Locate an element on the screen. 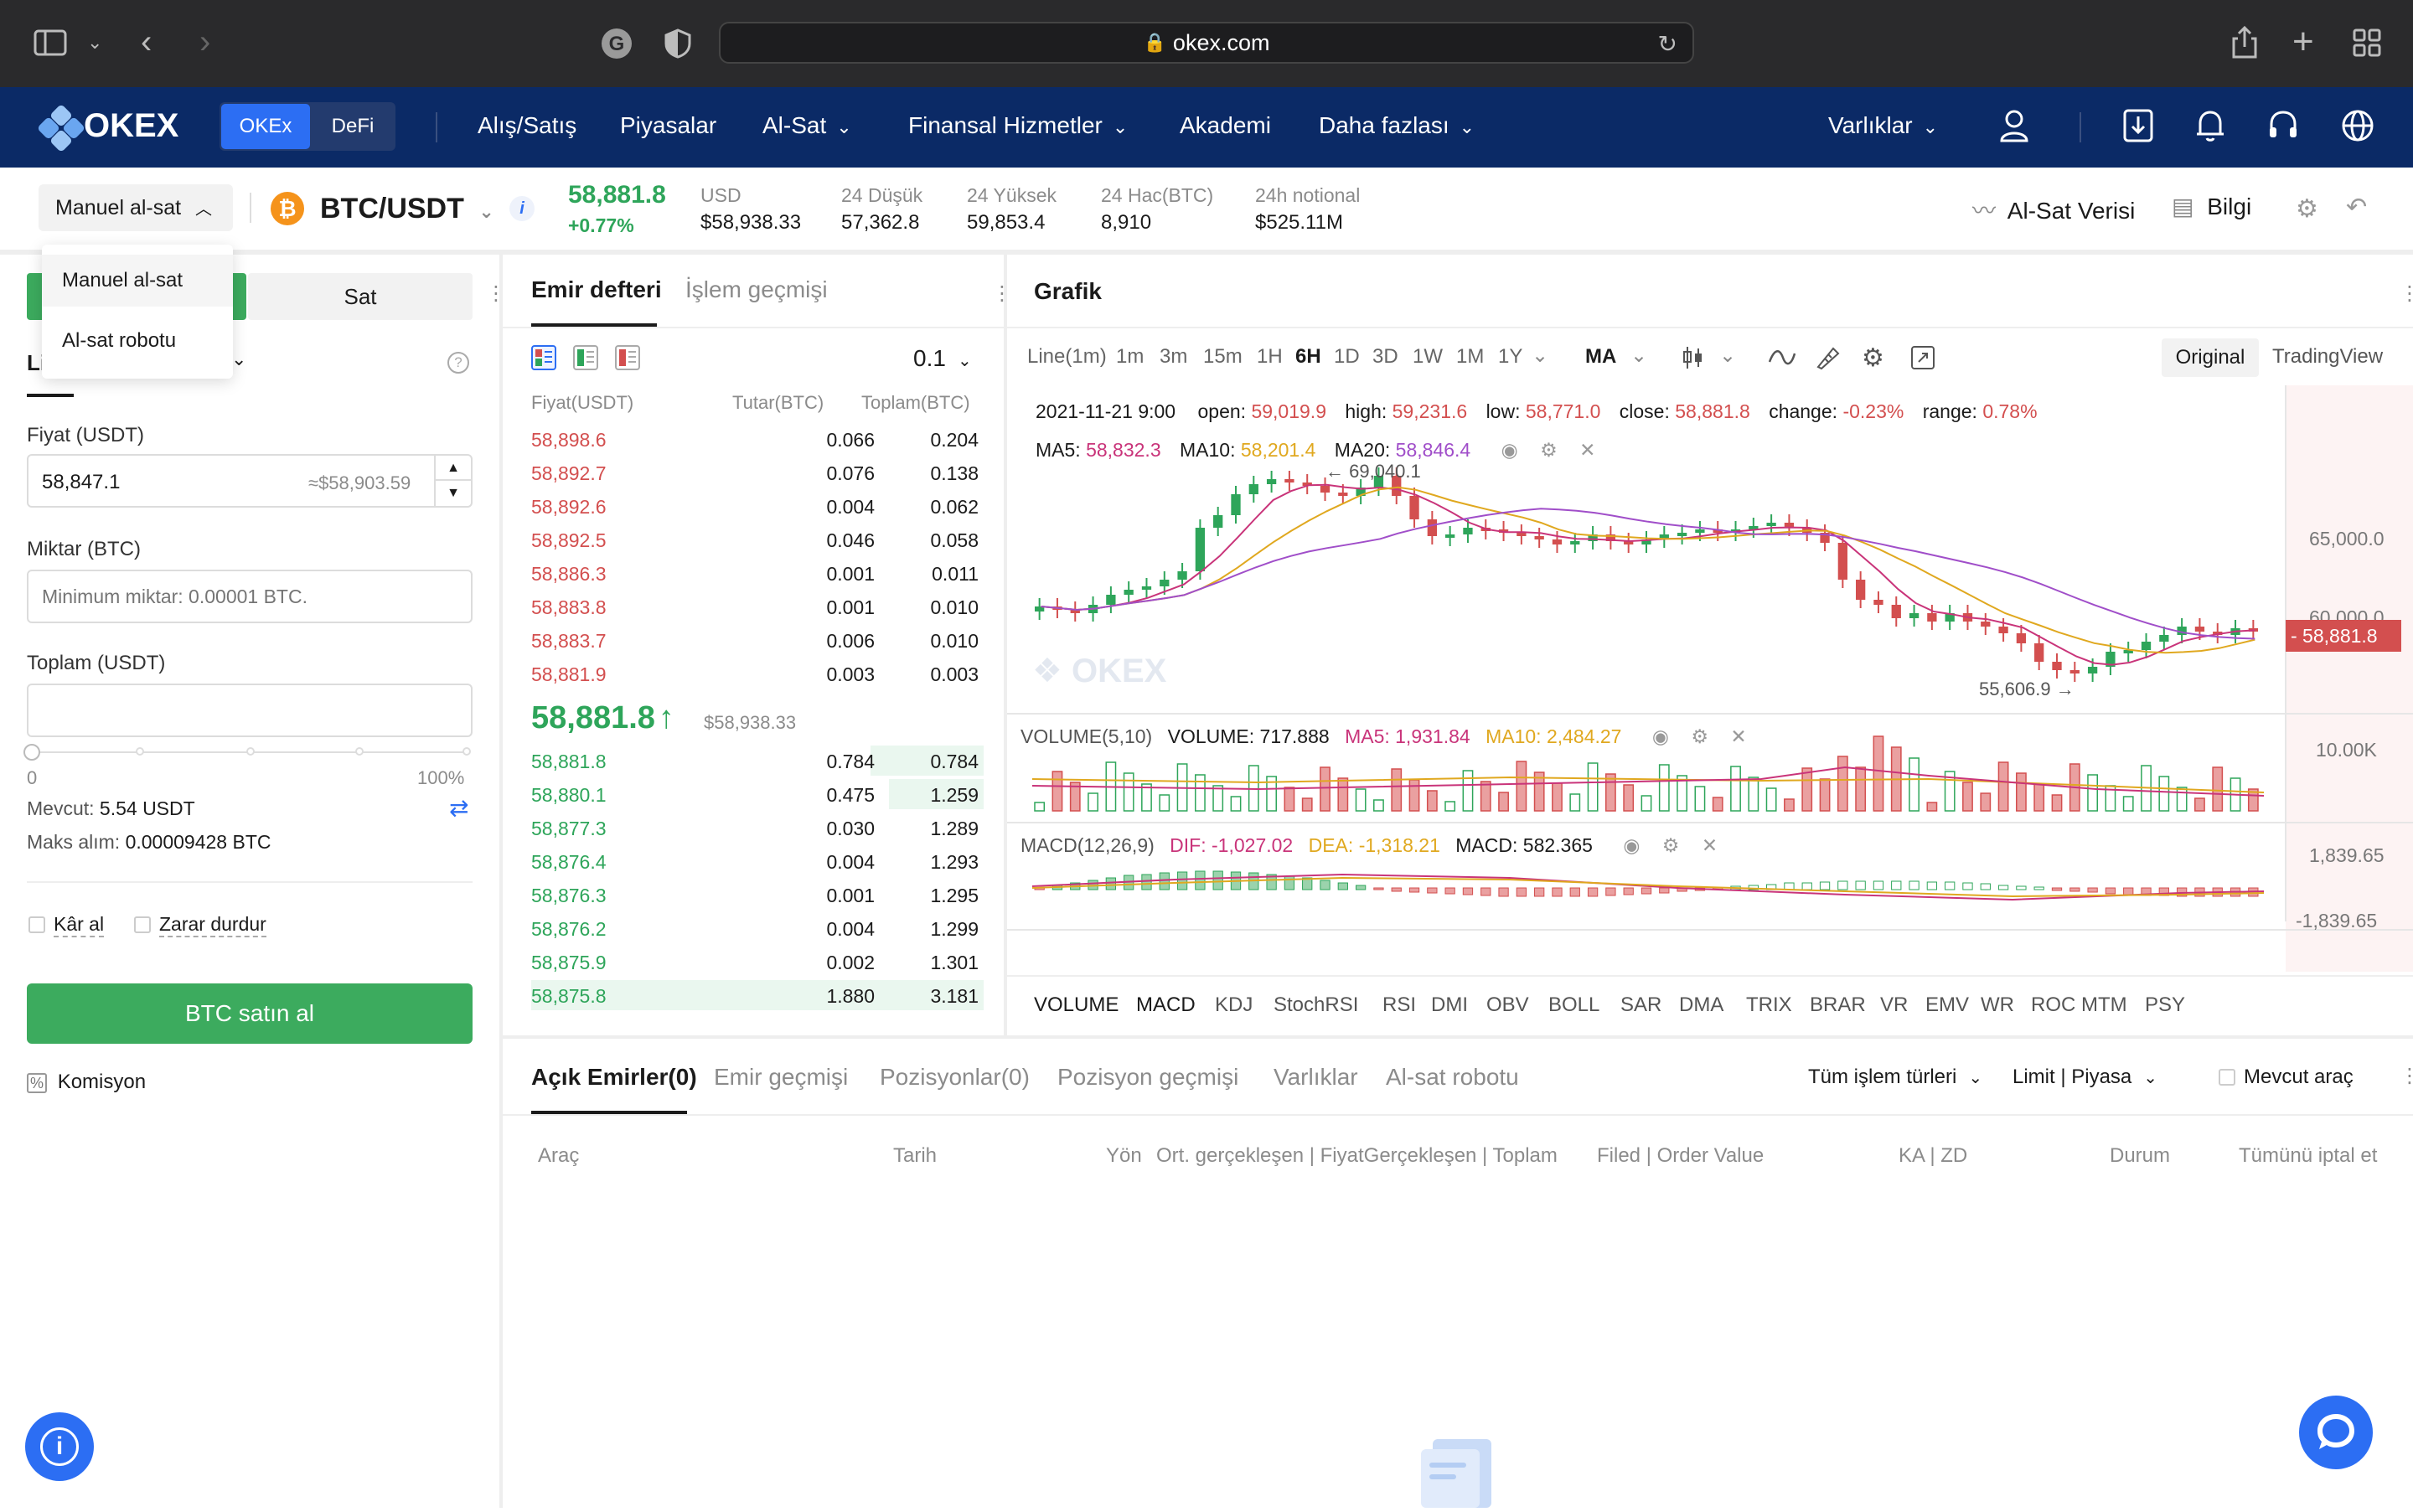 The width and height of the screenshot is (2413, 1512). cancel-all-button: Tümünü iptal et is located at coordinates (2308, 1156).